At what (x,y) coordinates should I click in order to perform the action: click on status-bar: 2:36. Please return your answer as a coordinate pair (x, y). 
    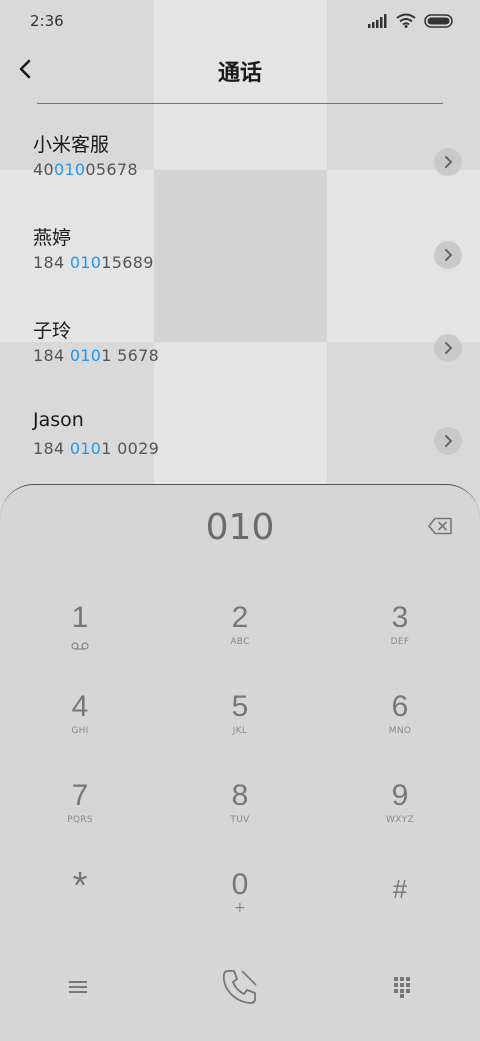
    Looking at the image, I should click on (240, 20).